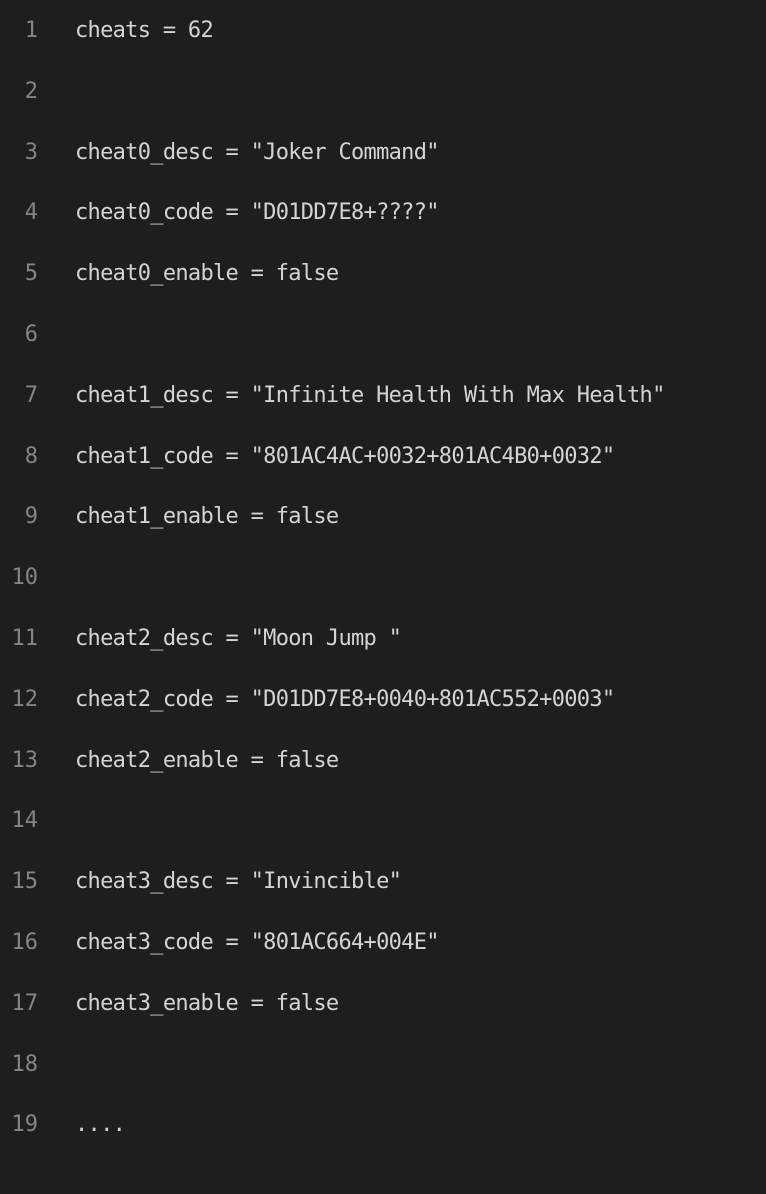 Image resolution: width=766 pixels, height=1194 pixels. I want to click on code-line: 1 cheats = 62, so click(383, 30).